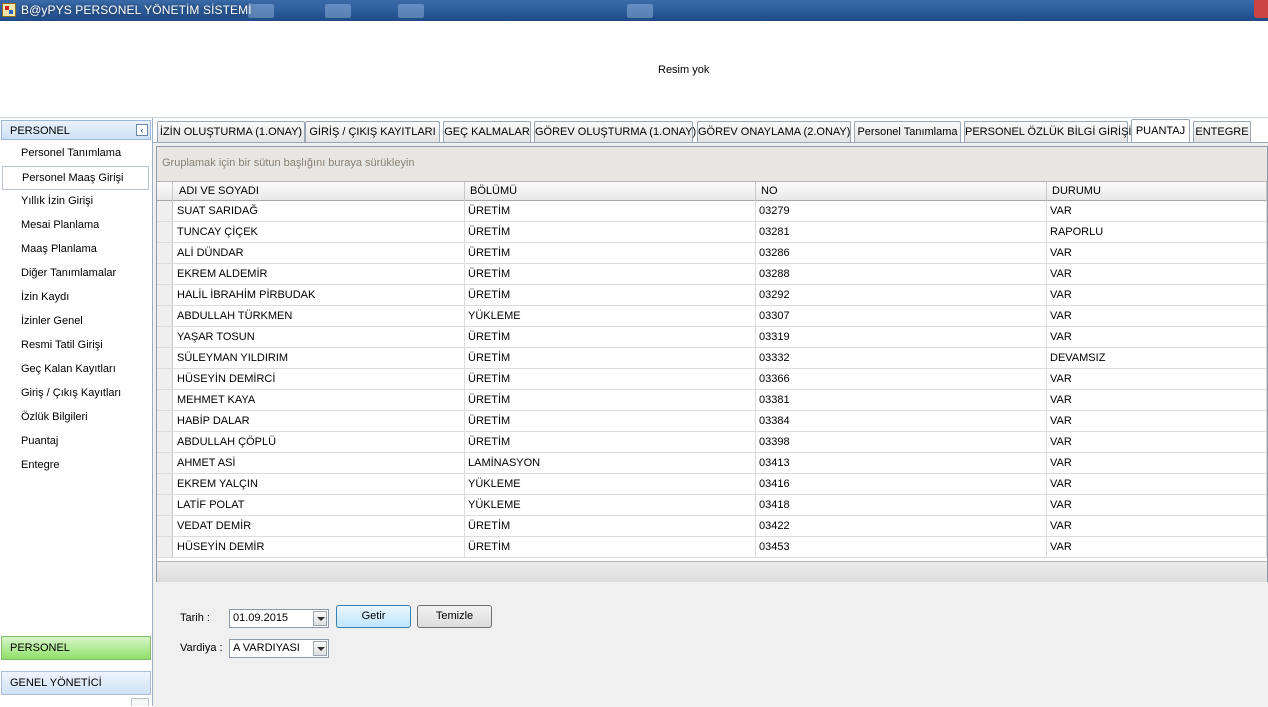  Describe the element at coordinates (75, 178) in the screenshot. I see `sidebar-item: Personel Maaş Girişi` at that location.